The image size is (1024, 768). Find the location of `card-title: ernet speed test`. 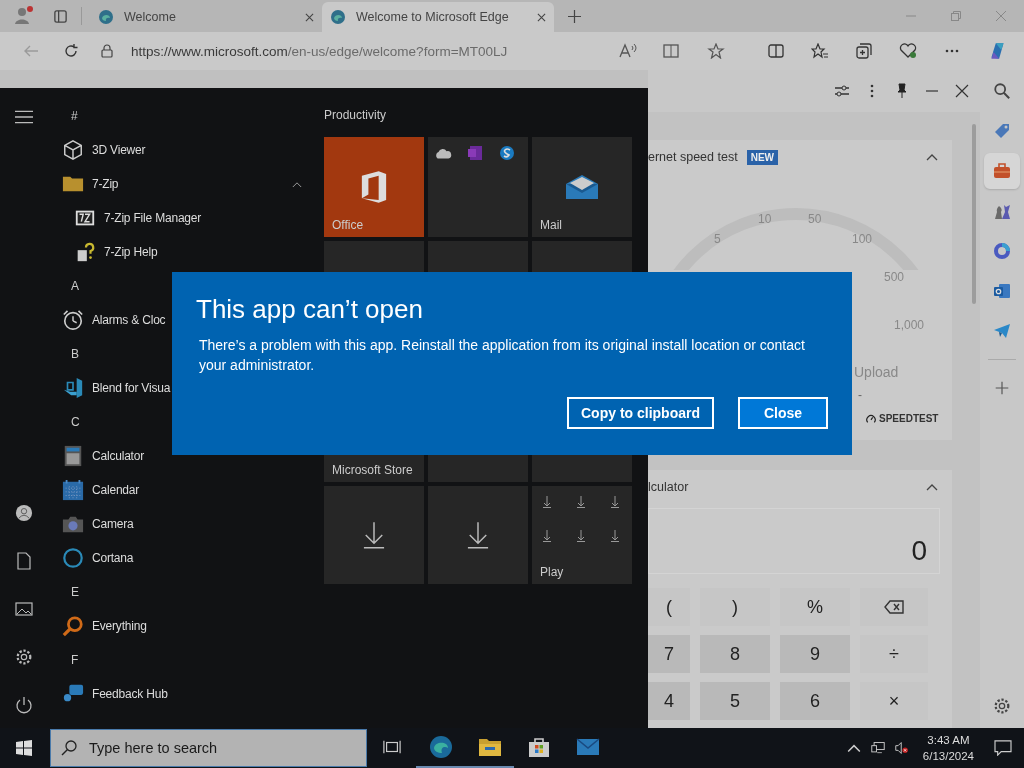

card-title: ernet speed test is located at coordinates (693, 157).